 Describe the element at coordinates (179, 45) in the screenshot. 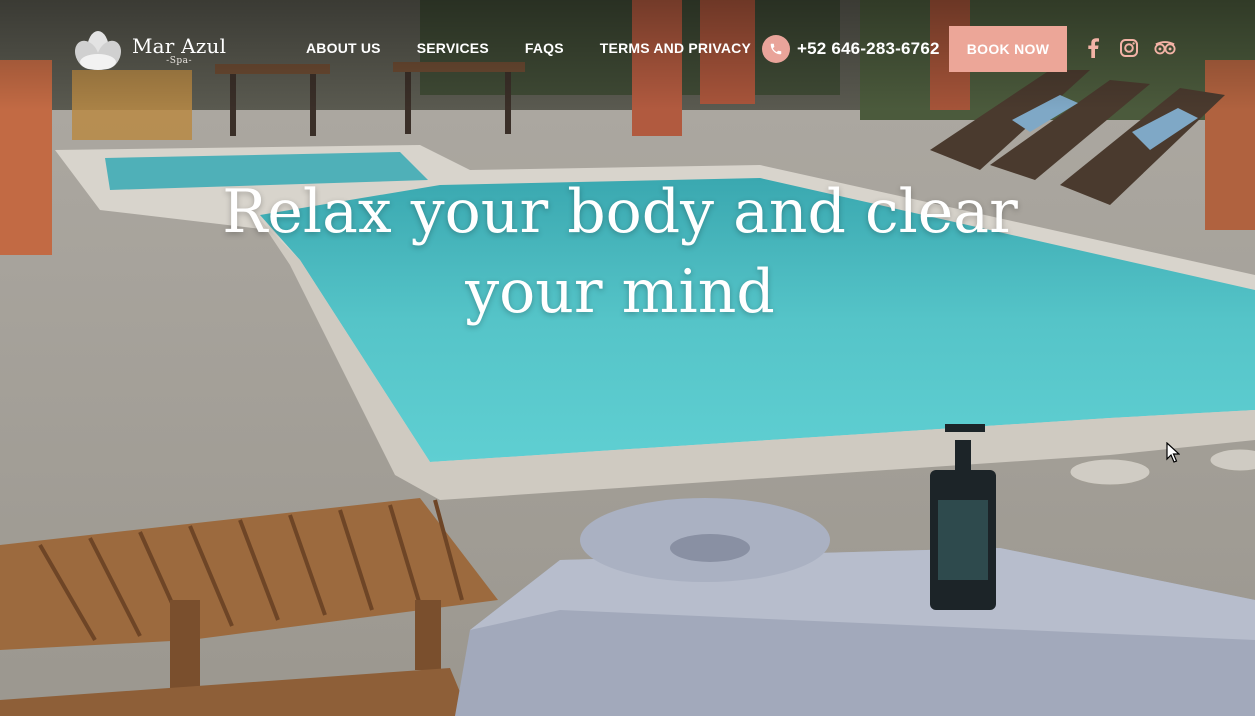

I see `brand-name: Mar Azul` at that location.